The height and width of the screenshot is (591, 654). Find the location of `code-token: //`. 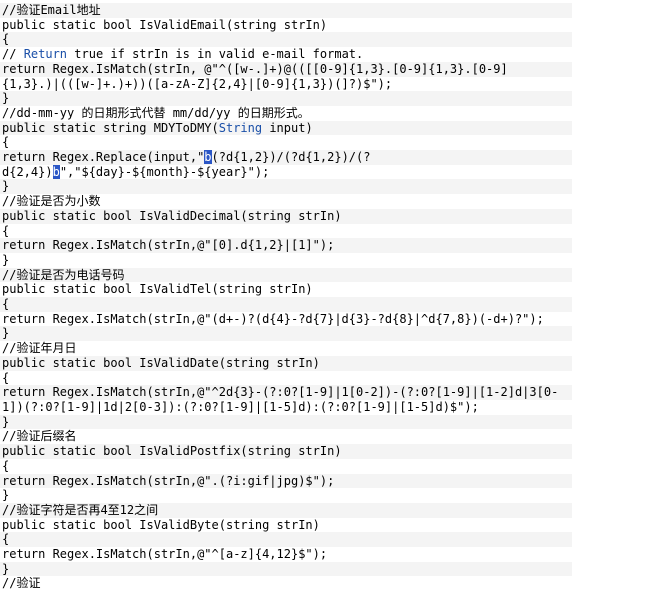

code-token: // is located at coordinates (13, 54).